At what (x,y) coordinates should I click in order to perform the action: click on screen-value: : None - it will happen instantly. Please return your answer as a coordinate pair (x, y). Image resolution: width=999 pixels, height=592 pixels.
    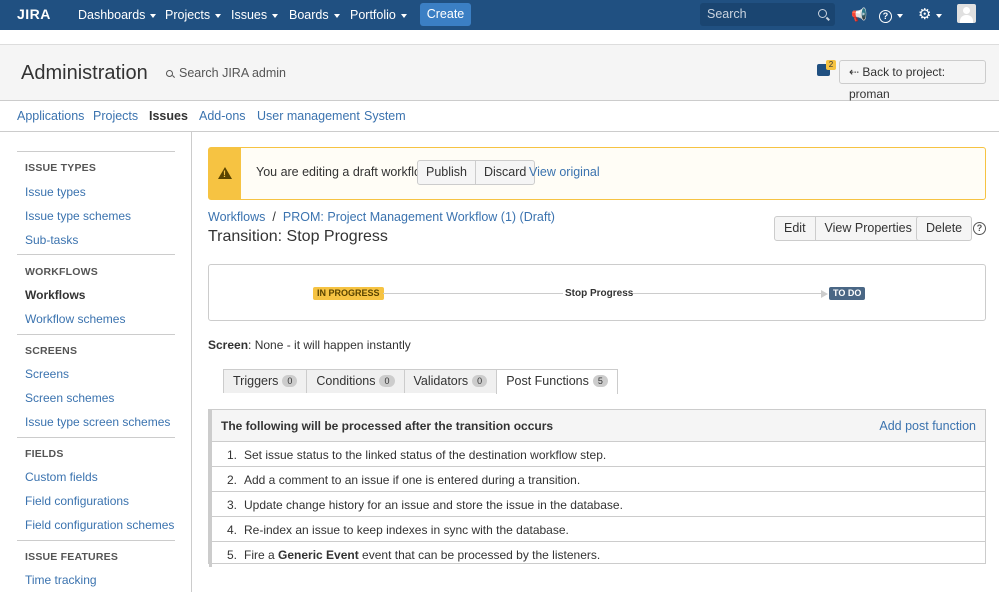
    Looking at the image, I should click on (329, 345).